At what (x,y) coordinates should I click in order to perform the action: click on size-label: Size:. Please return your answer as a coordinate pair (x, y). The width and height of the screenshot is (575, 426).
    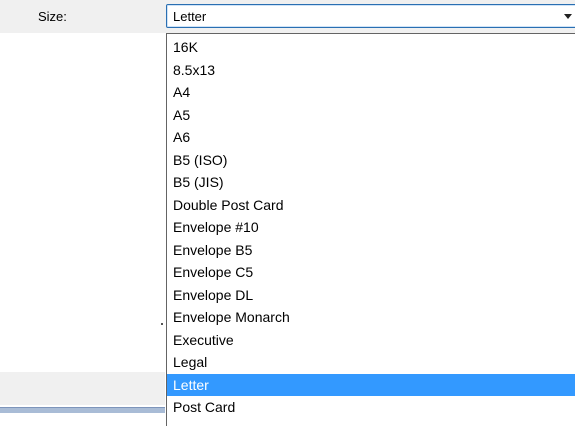
    Looking at the image, I should click on (52, 16).